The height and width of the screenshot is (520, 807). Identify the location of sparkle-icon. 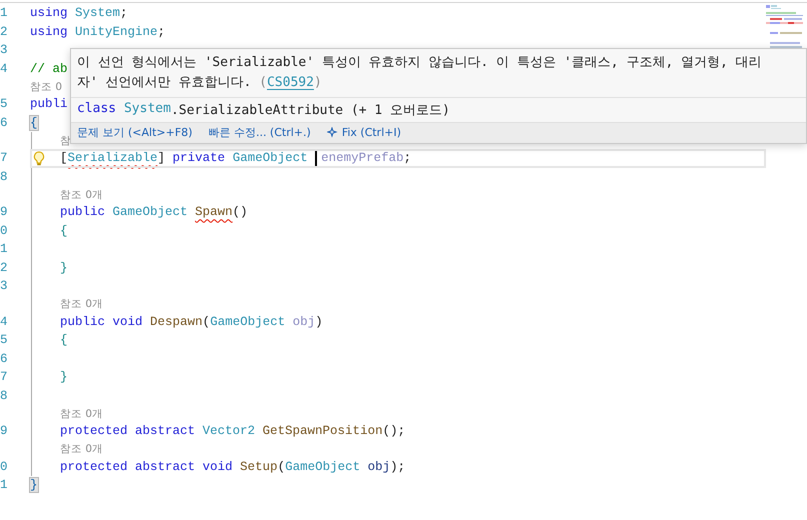
(332, 132).